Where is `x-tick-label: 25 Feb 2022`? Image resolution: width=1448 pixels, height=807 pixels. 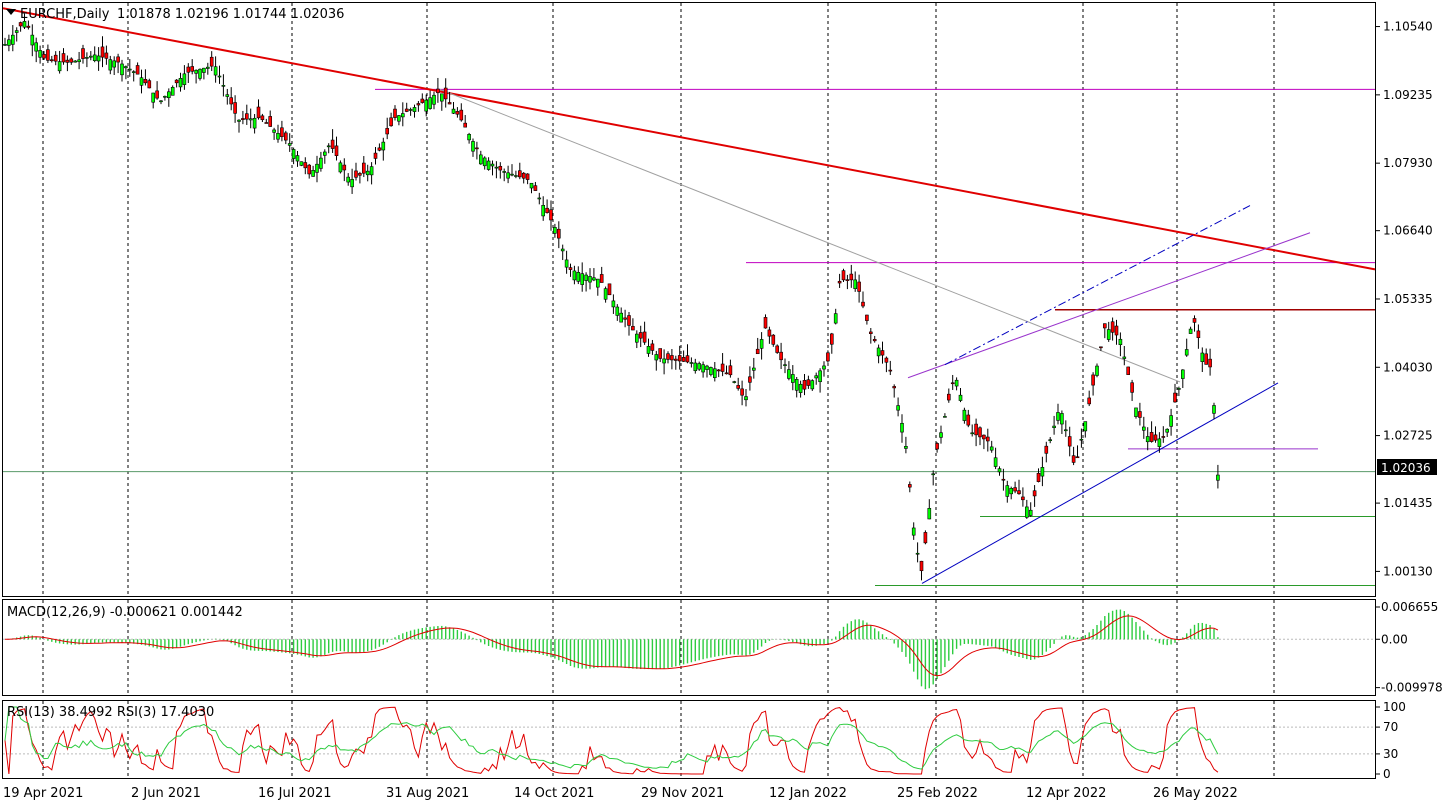 x-tick-label: 25 Feb 2022 is located at coordinates (937, 793).